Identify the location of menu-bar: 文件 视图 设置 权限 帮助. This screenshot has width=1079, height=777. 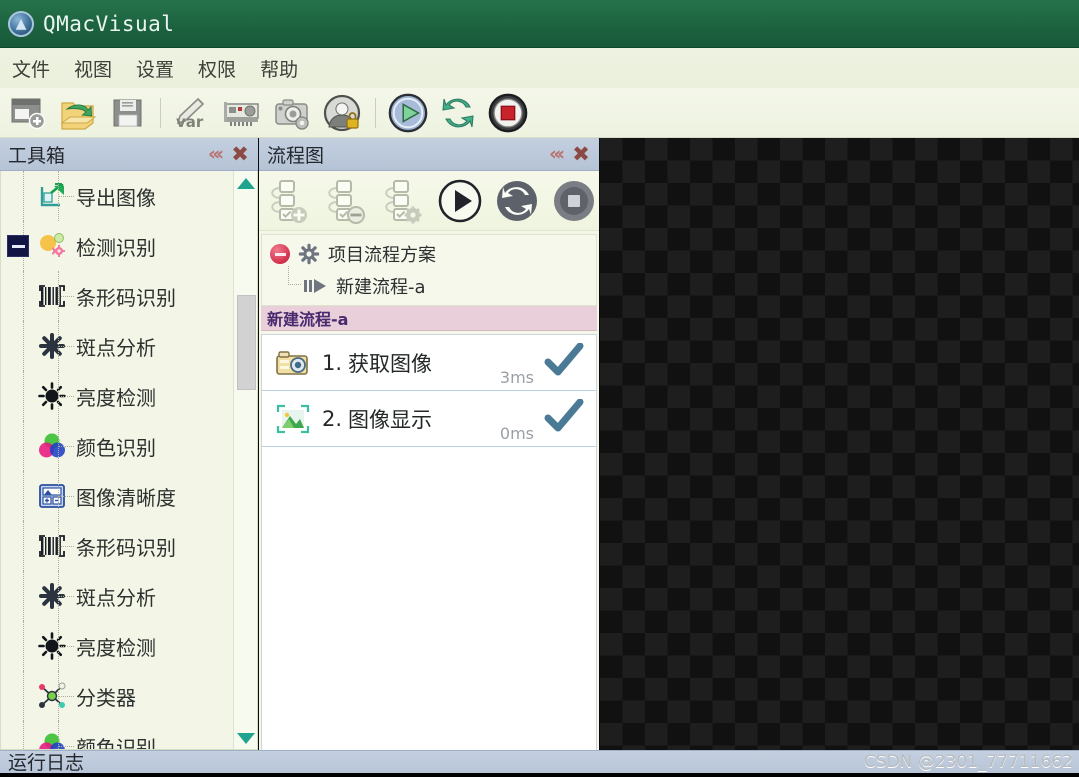
(539, 68).